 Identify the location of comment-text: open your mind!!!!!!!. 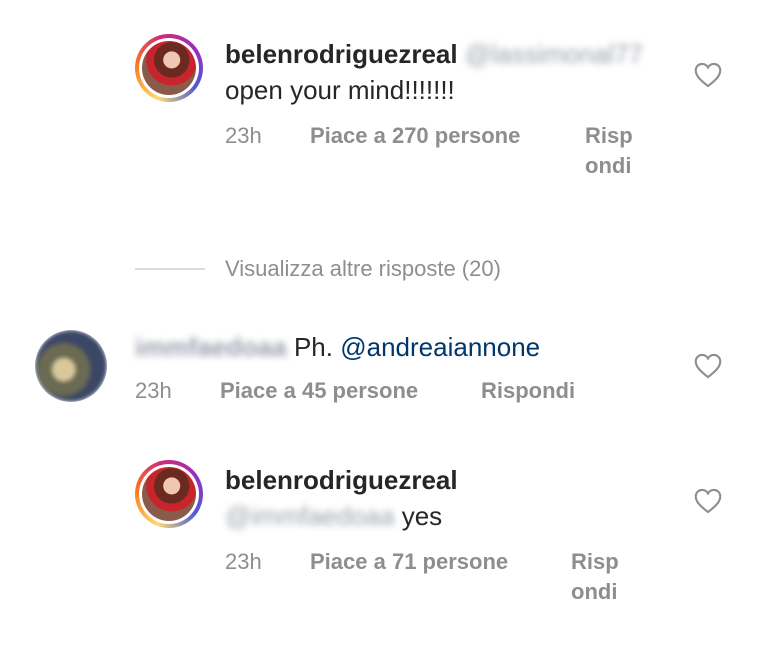
(340, 90).